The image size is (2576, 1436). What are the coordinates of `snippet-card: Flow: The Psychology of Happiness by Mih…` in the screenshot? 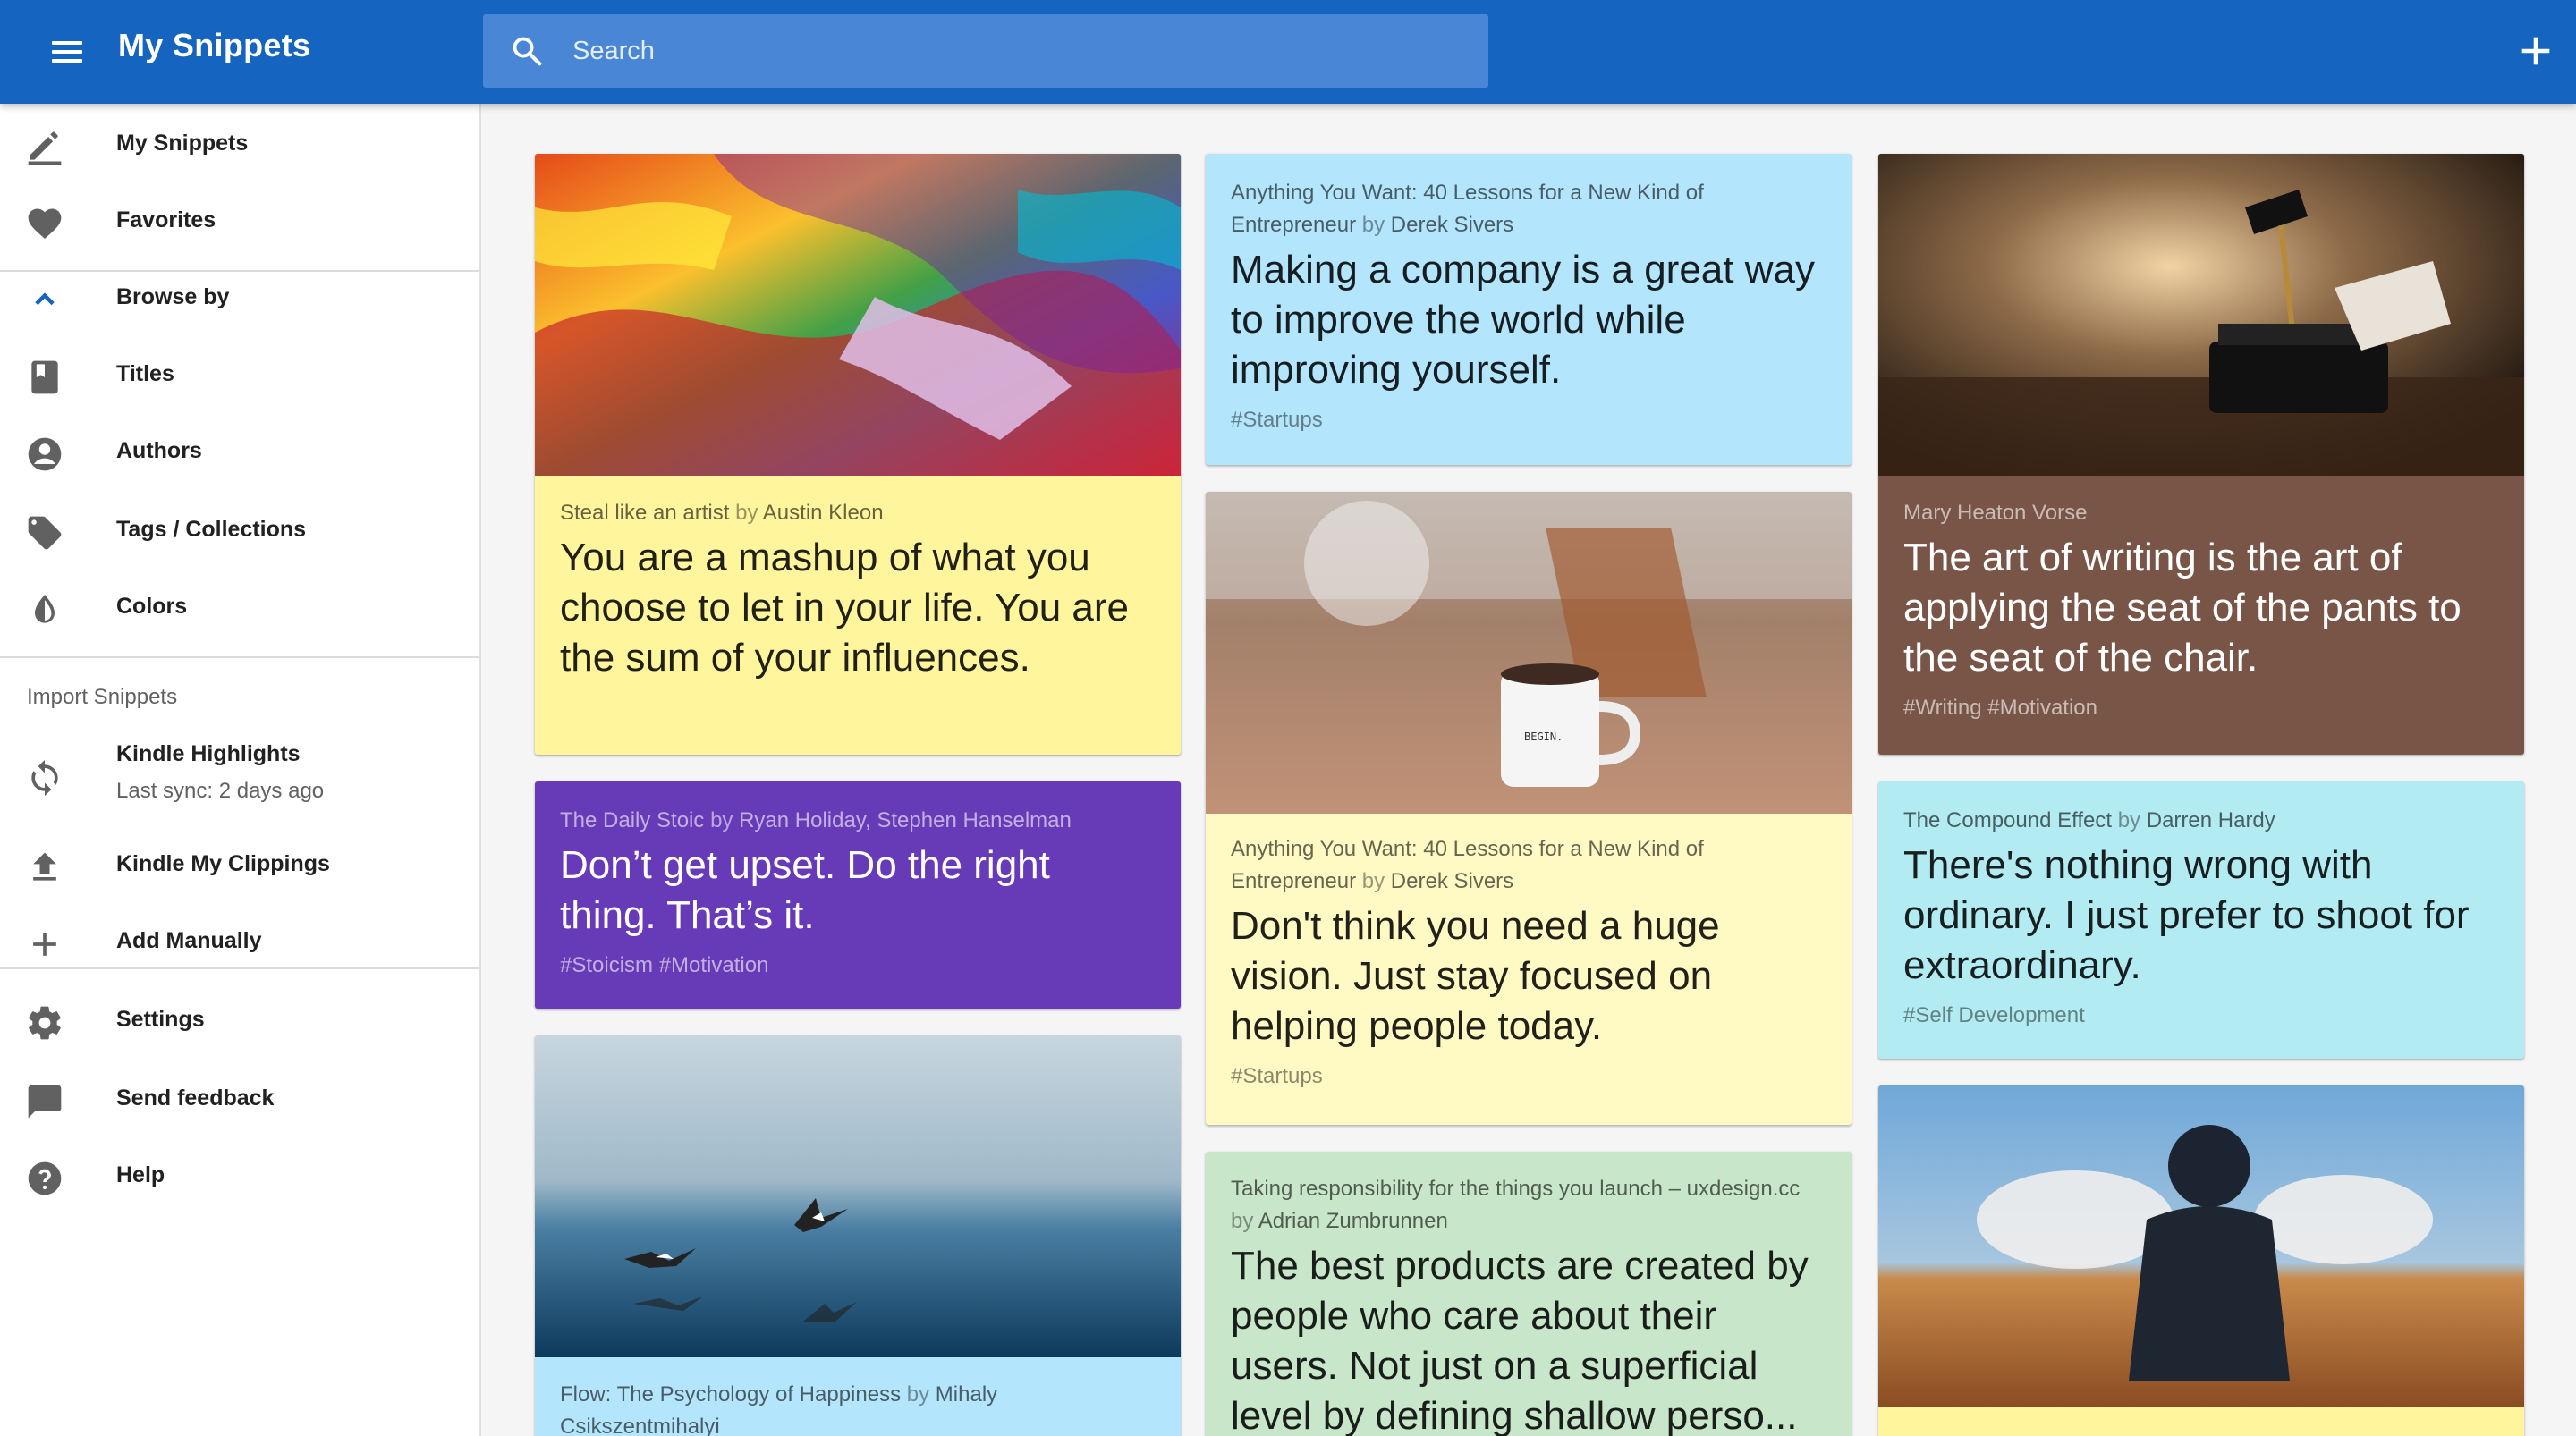 It's located at (858, 1235).